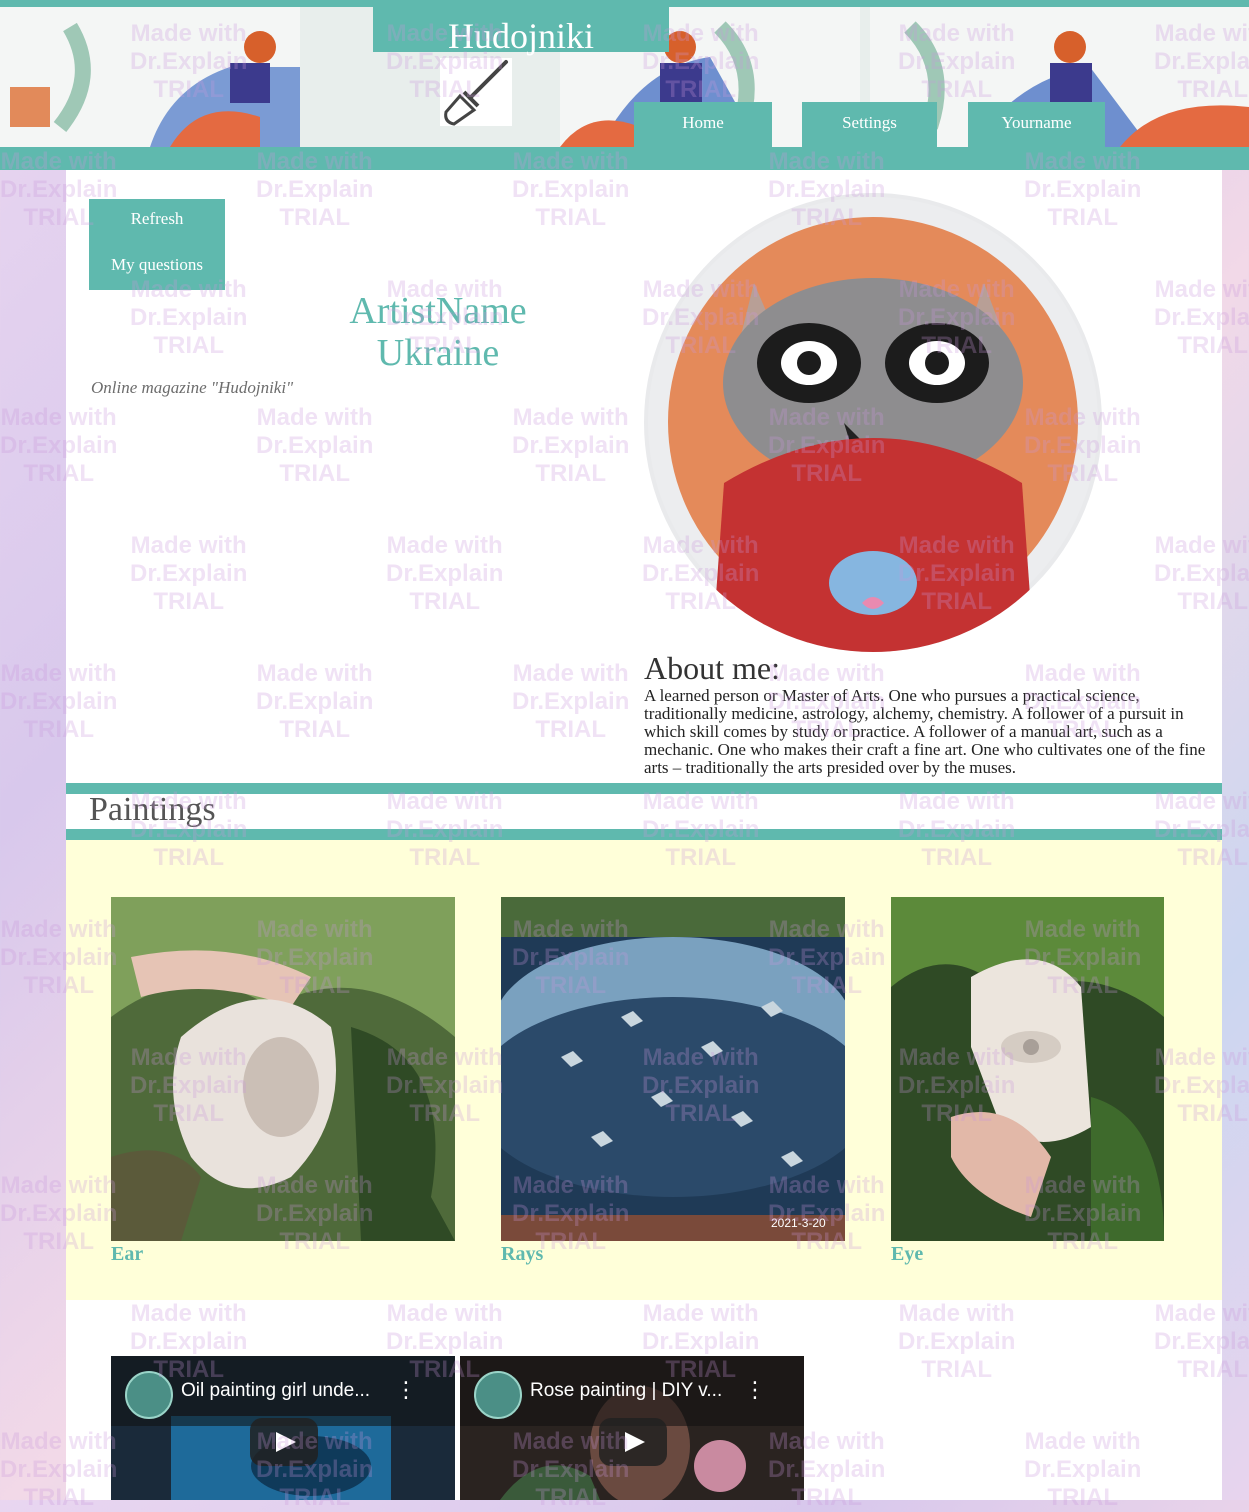  What do you see at coordinates (150, 77) in the screenshot?
I see `header-artwork-illustration` at bounding box center [150, 77].